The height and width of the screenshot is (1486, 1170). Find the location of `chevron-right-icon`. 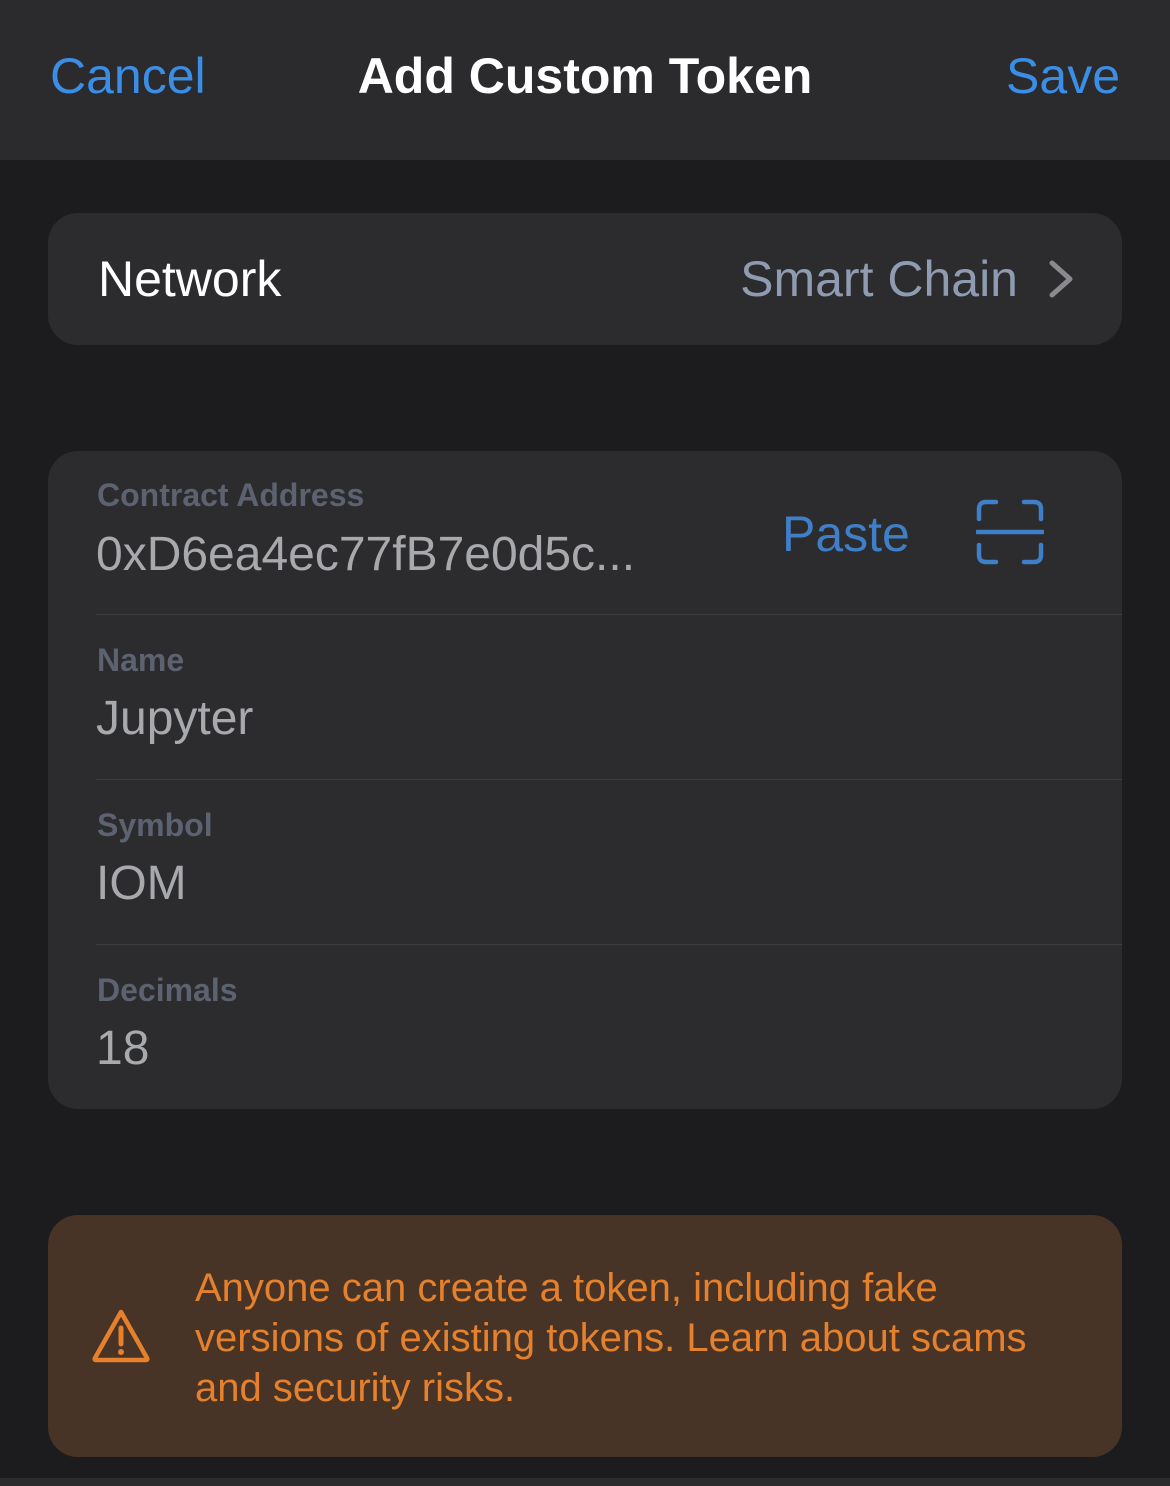

chevron-right-icon is located at coordinates (1061, 279).